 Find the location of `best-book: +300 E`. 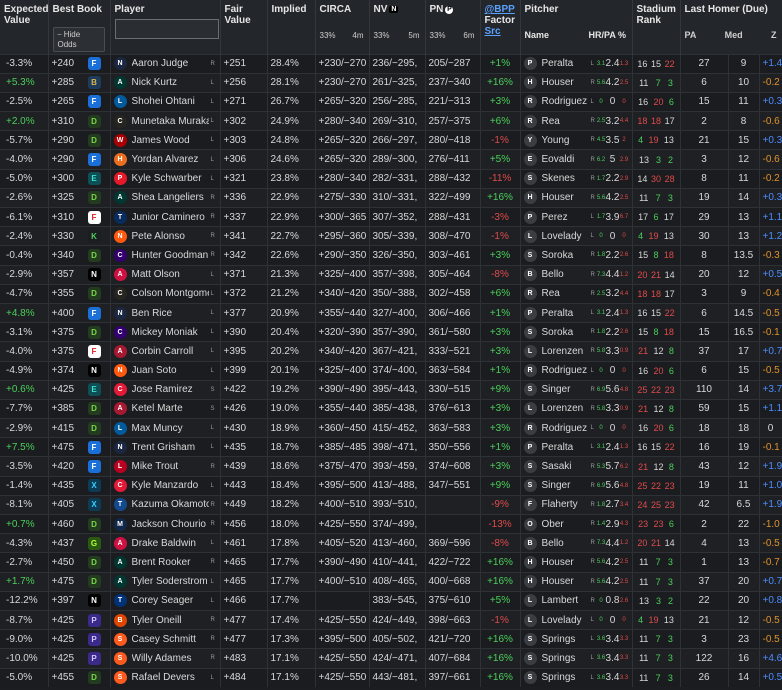

best-book: +300 E is located at coordinates (79, 179).